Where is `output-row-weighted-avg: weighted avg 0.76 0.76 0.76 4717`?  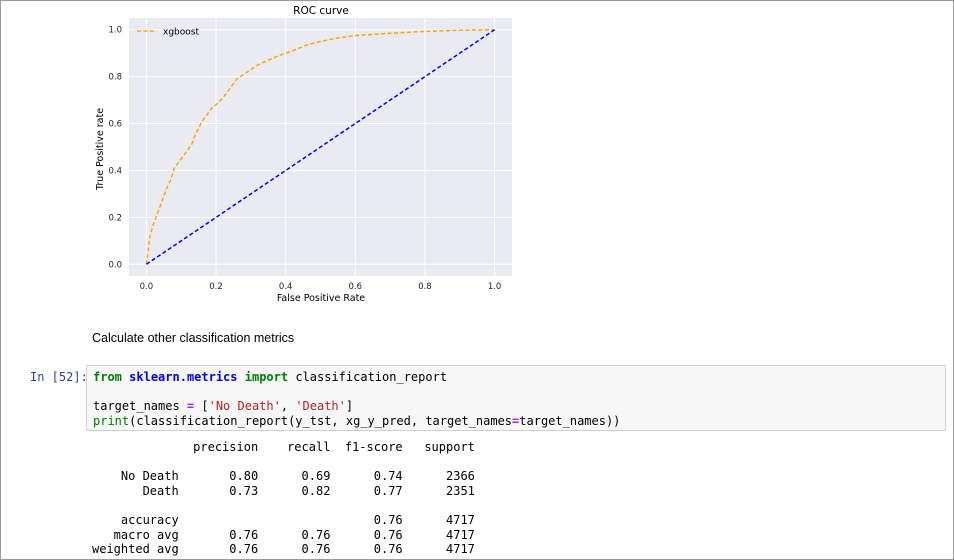 output-row-weighted-avg: weighted avg 0.76 0.76 0.76 4717 is located at coordinates (283, 549).